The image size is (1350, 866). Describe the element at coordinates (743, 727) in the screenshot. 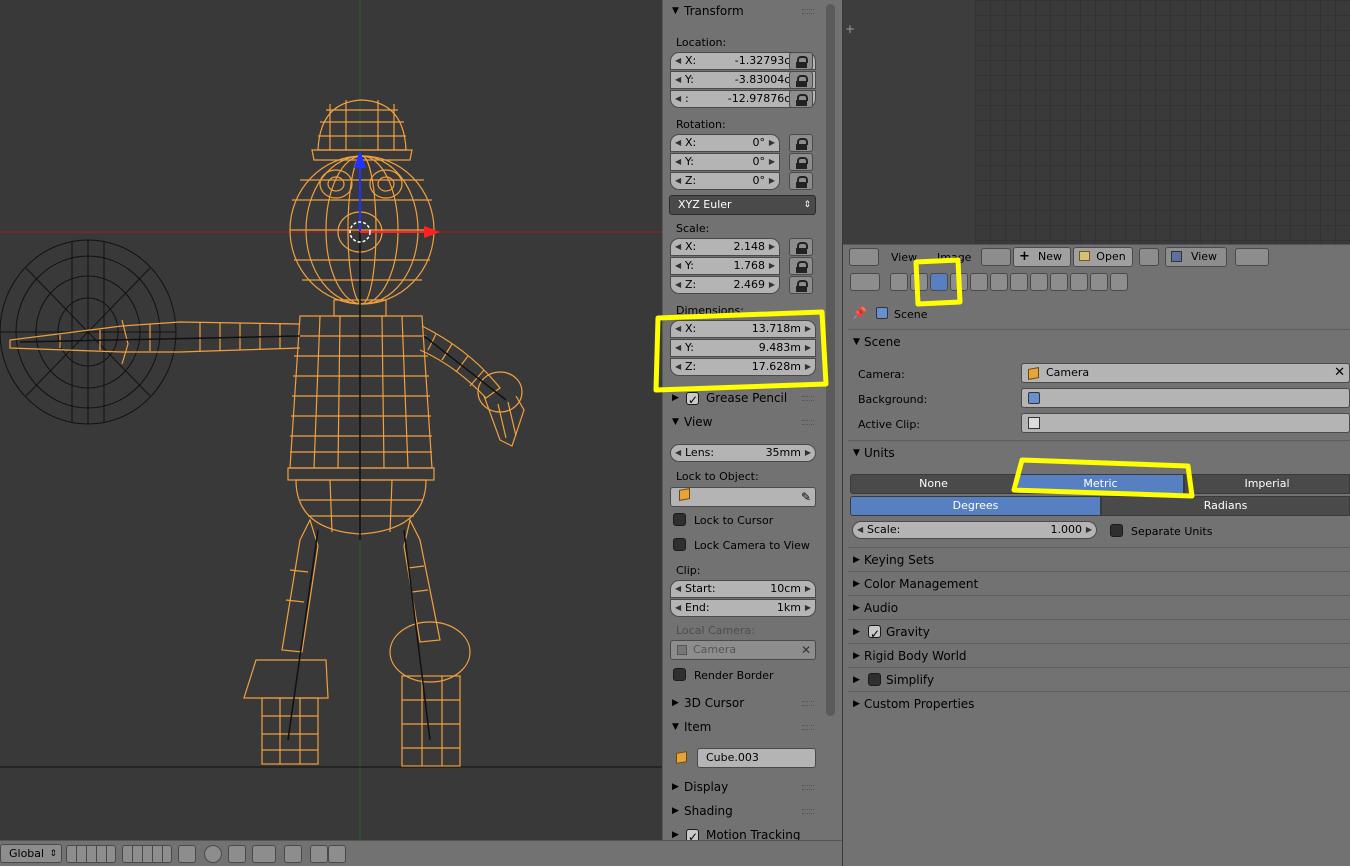

I see `item-panel-header: ▼ Item` at that location.